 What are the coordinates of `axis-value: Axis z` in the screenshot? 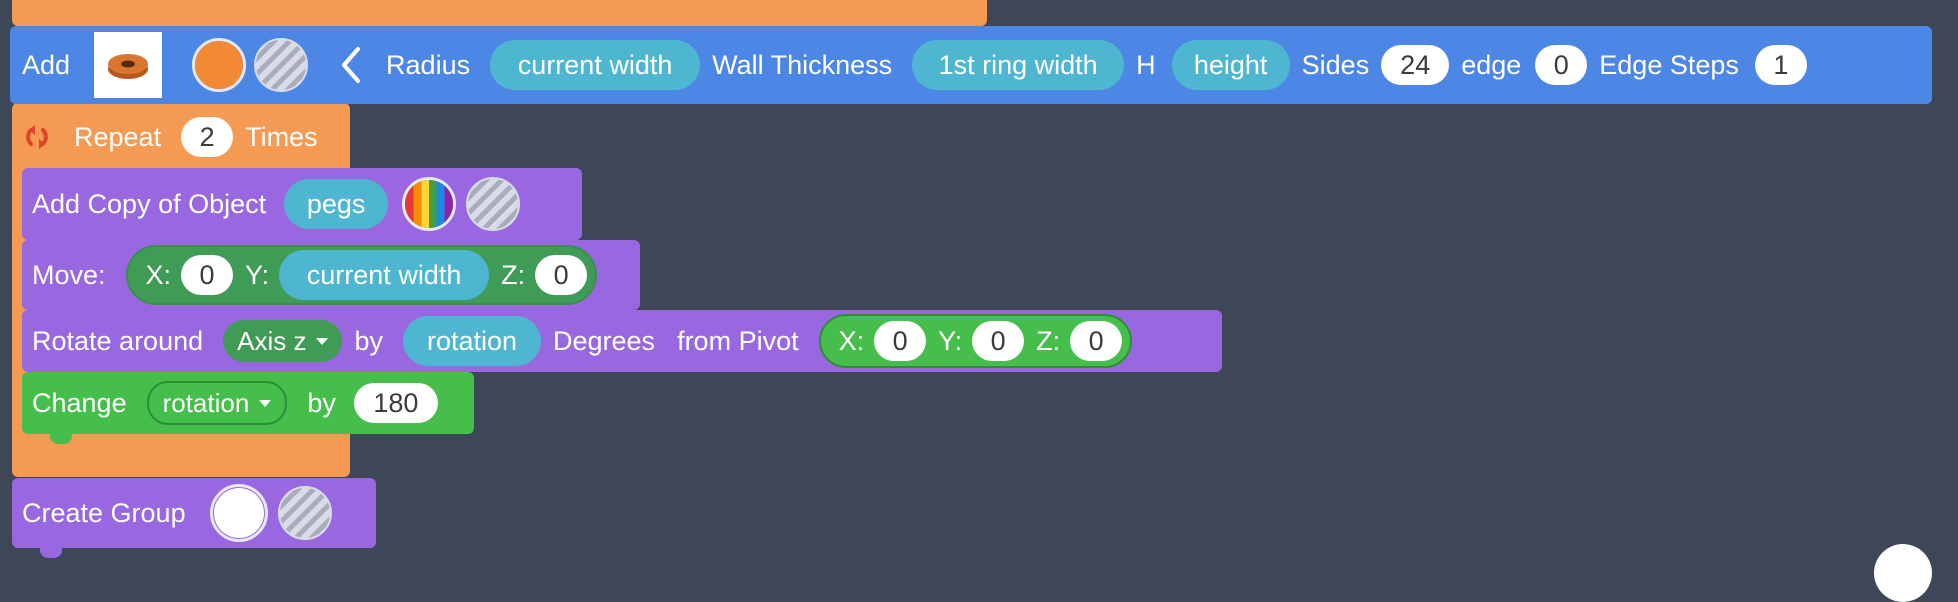 It's located at (272, 340).